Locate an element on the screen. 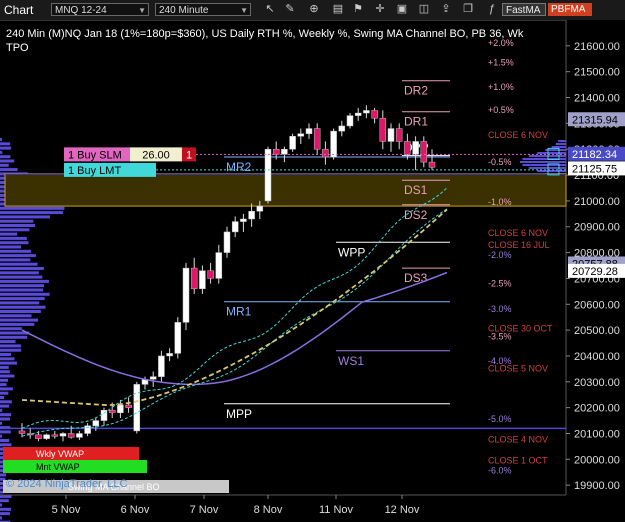  properties-icon: ▤ is located at coordinates (338, 9).